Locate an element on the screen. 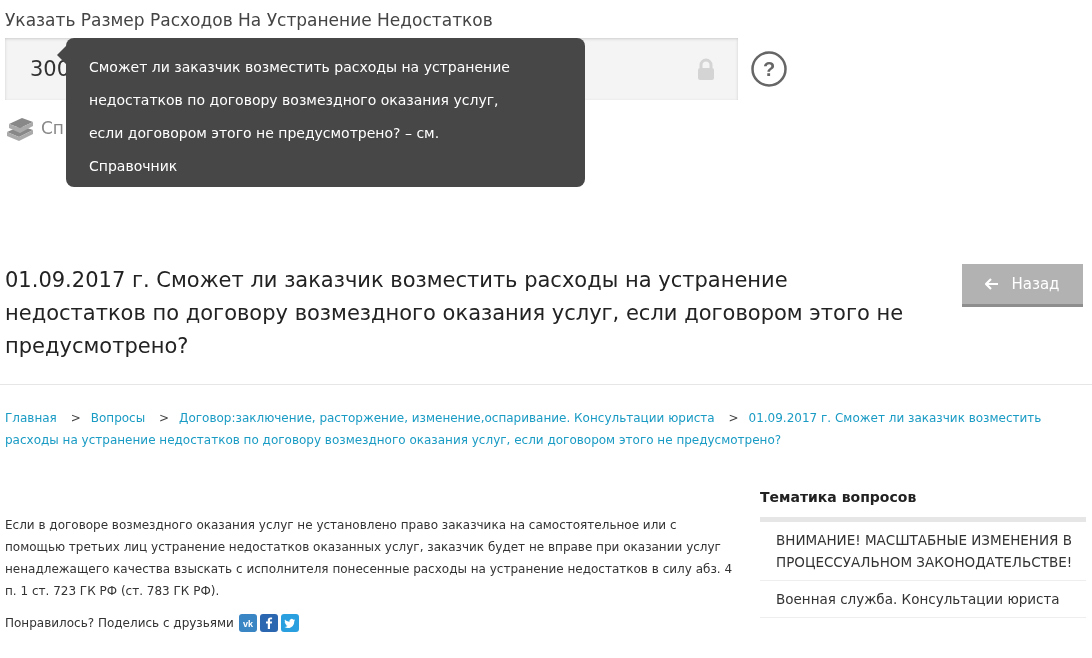 The height and width of the screenshot is (658, 1092). reference-link: Сп is located at coordinates (52, 128).